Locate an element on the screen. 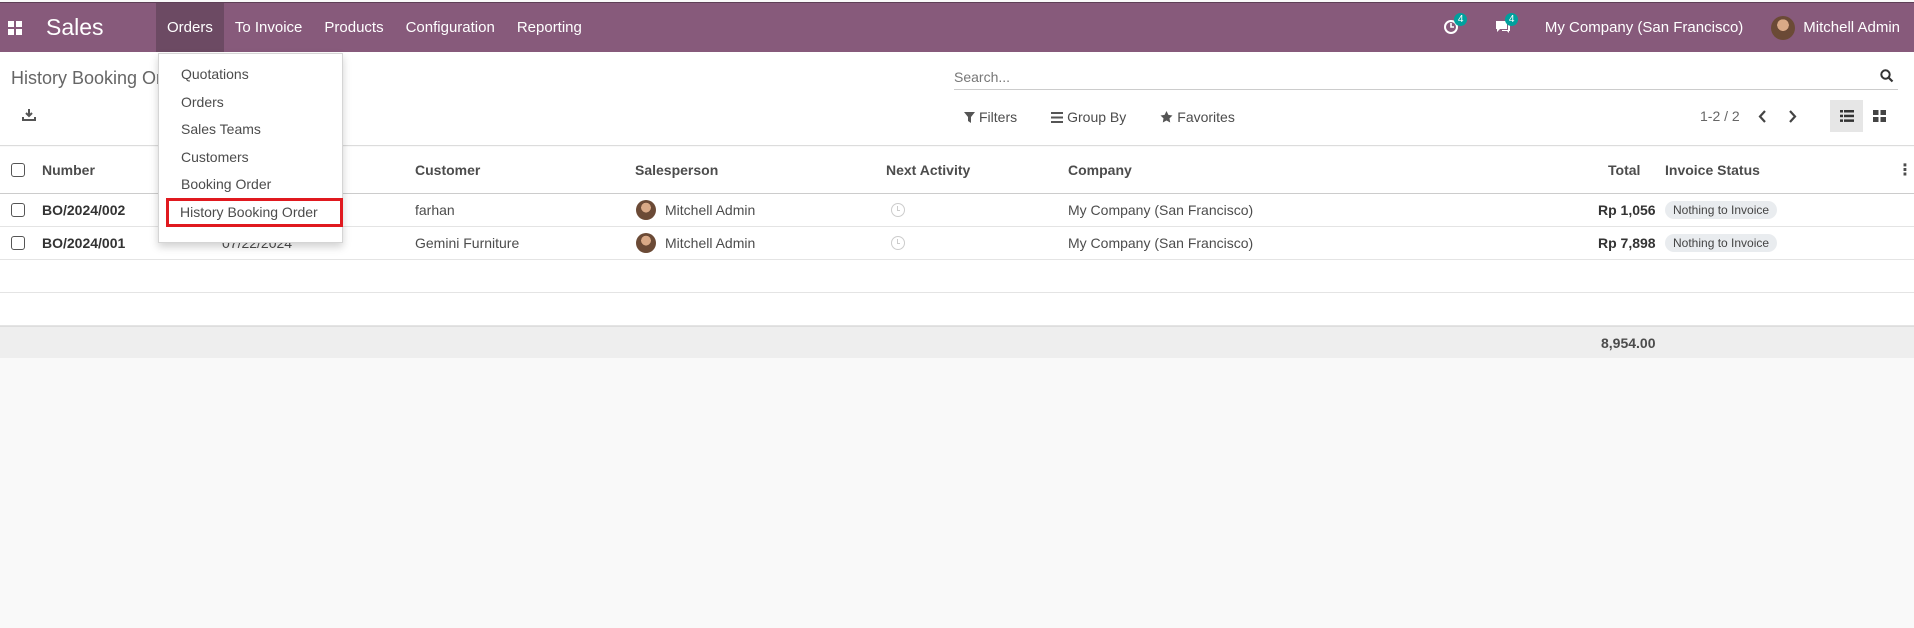 The width and height of the screenshot is (1914, 628). group-by-button: Group By is located at coordinates (1088, 117).